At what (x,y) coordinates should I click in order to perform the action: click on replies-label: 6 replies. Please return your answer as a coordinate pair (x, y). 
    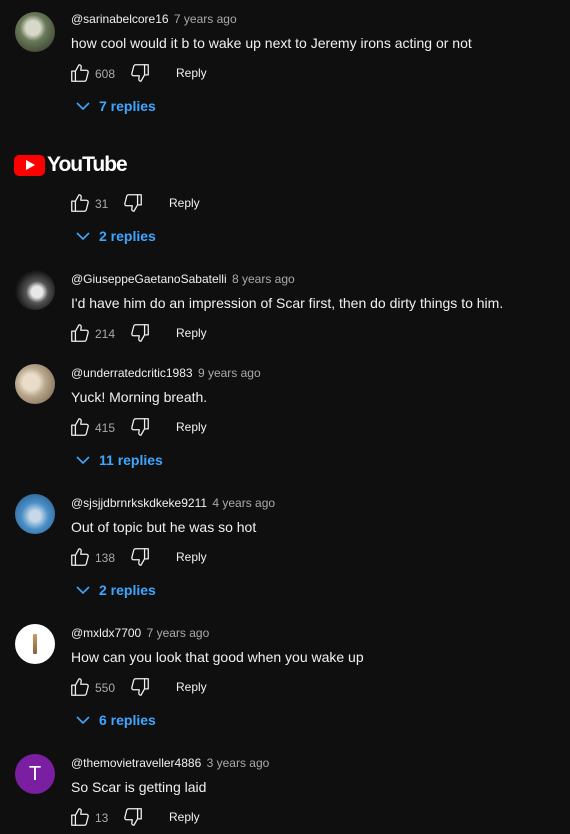
    Looking at the image, I should click on (127, 720).